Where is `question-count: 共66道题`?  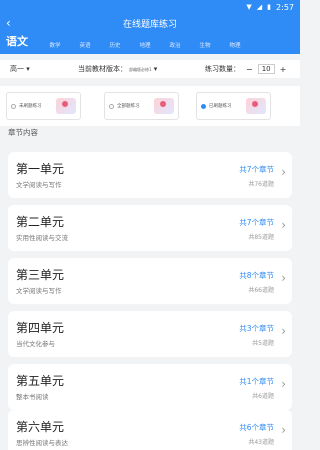 question-count: 共66道题 is located at coordinates (261, 290).